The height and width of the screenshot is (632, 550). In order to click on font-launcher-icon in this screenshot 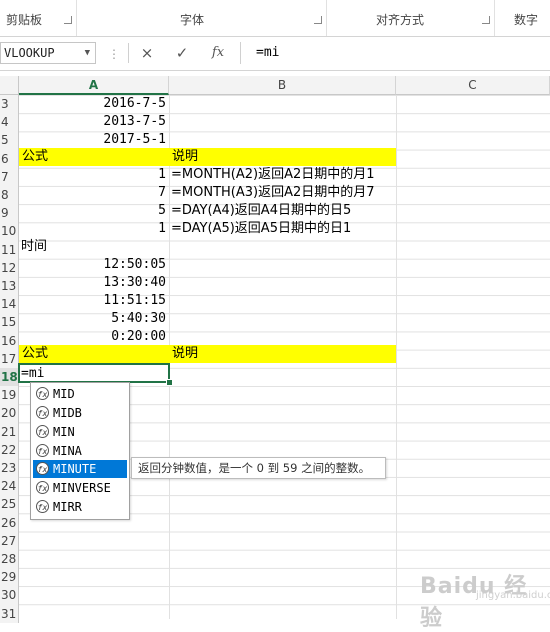, I will do `click(318, 20)`.